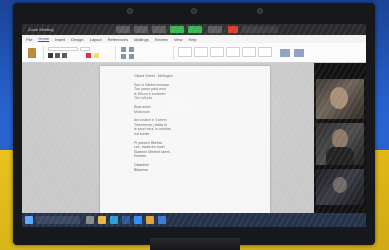  What do you see at coordinates (141, 39) in the screenshot?
I see `tab-mailings: Mailings` at bounding box center [141, 39].